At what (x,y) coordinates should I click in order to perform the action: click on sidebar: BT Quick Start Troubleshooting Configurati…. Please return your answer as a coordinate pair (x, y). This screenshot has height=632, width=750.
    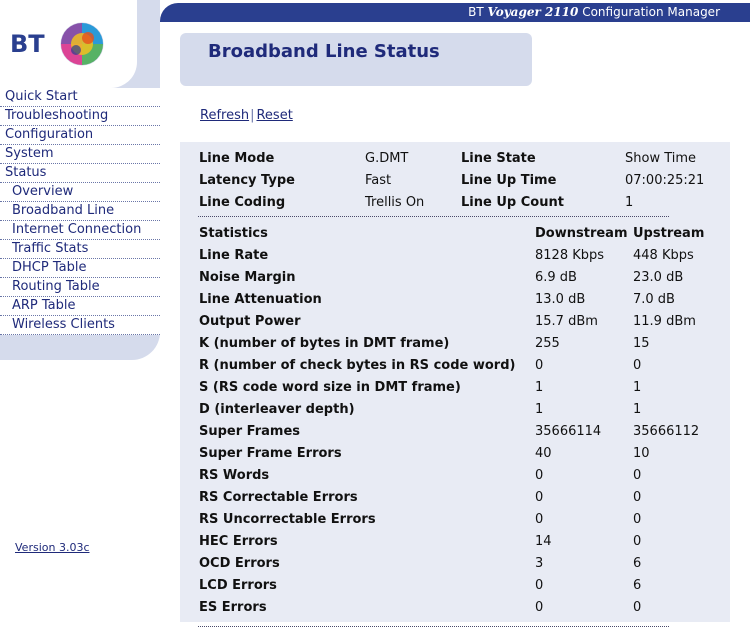
    Looking at the image, I should click on (80, 180).